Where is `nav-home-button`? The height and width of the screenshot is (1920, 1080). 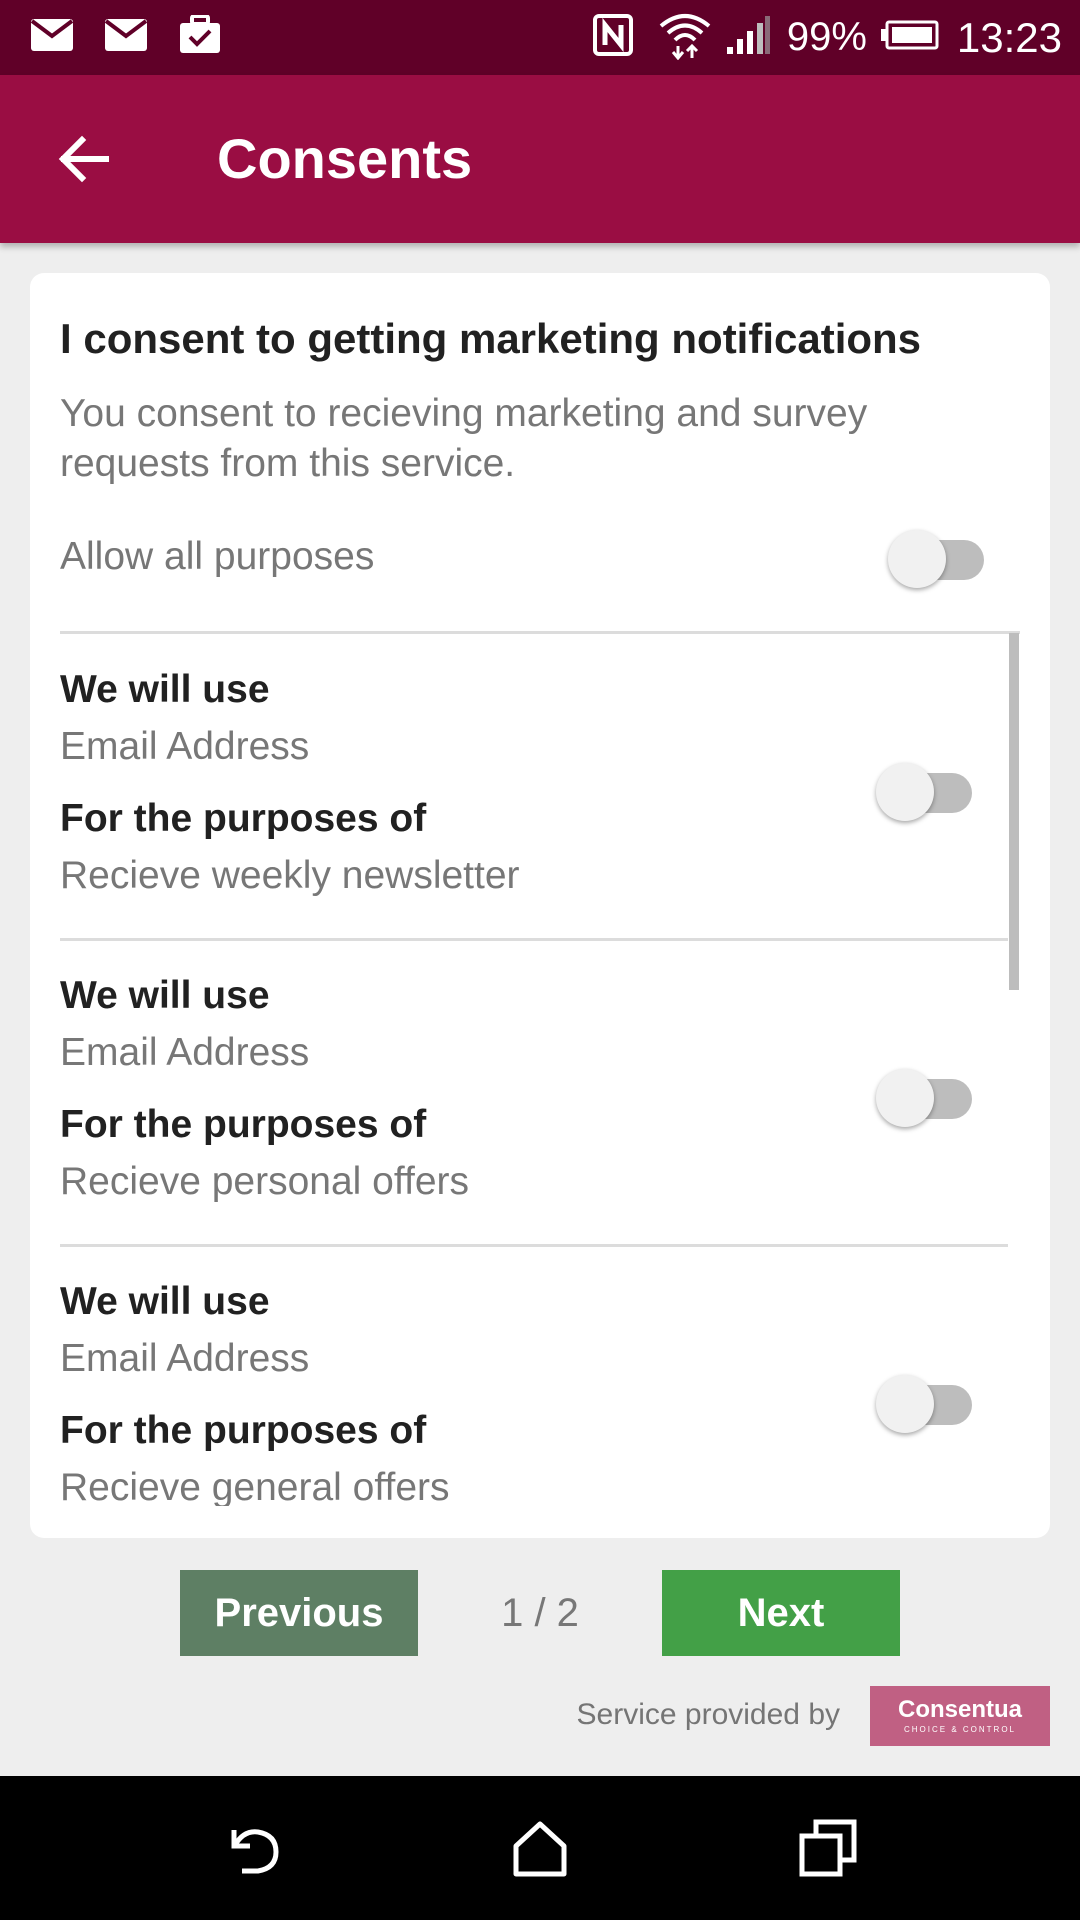 nav-home-button is located at coordinates (540, 1848).